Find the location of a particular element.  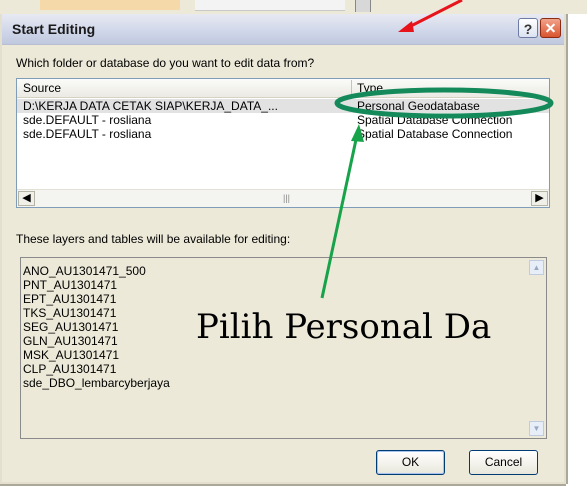

column-header-source: Source is located at coordinates (42, 88).